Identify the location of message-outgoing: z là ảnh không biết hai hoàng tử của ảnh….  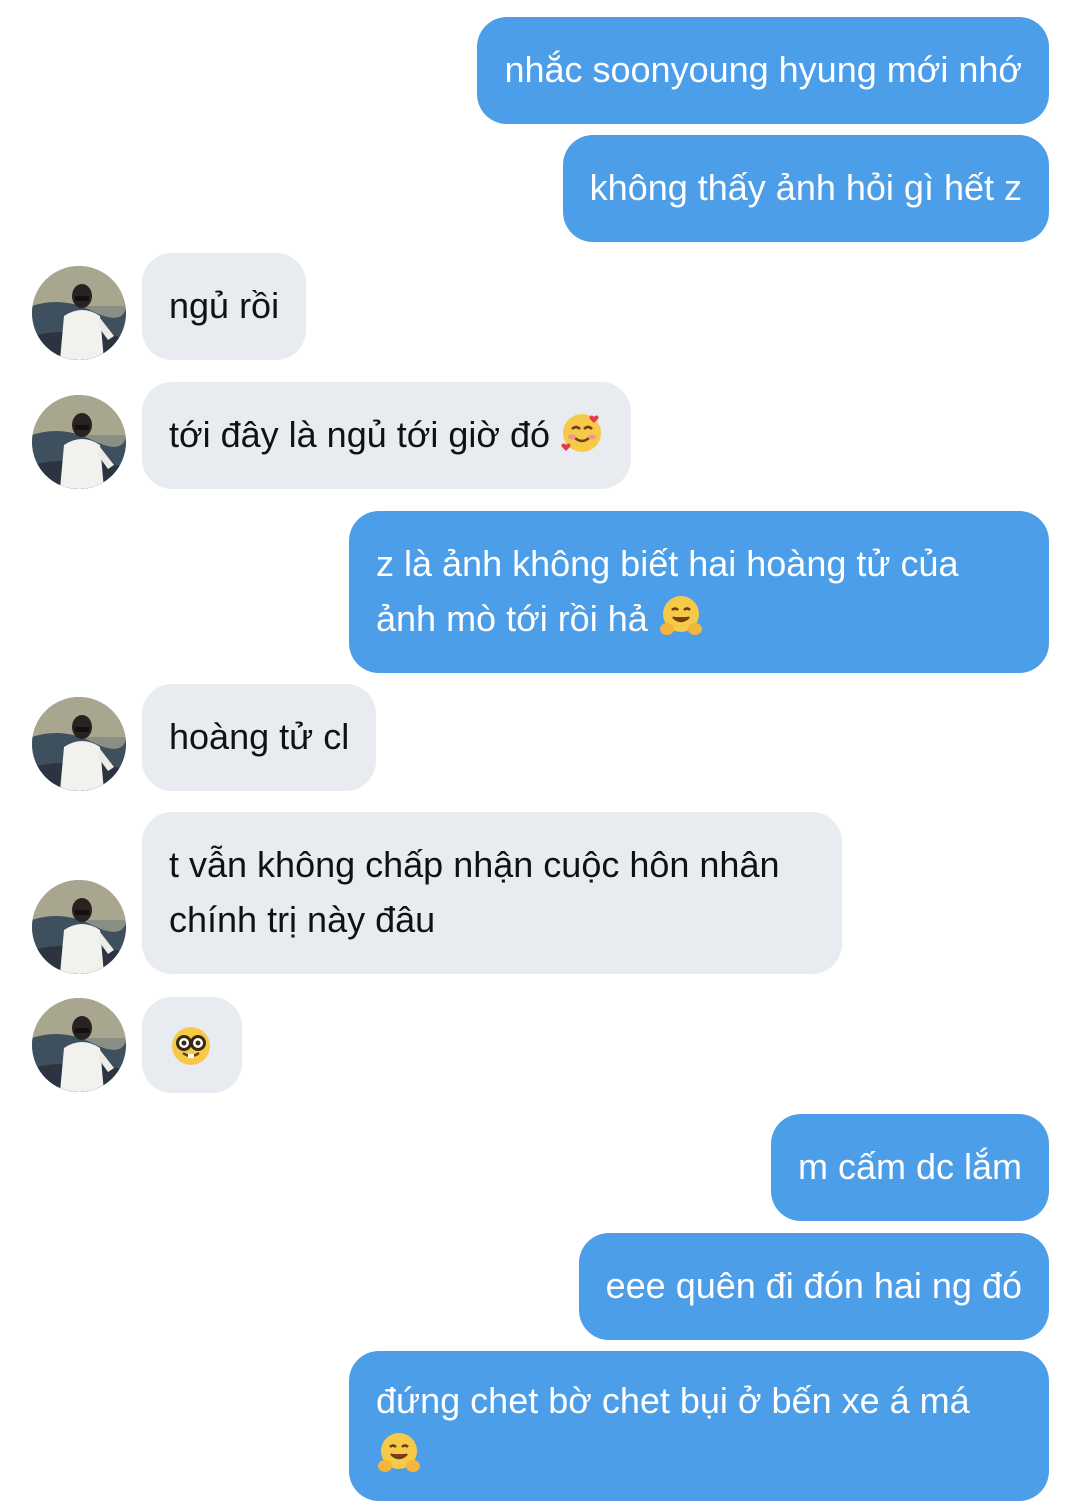
(699, 592).